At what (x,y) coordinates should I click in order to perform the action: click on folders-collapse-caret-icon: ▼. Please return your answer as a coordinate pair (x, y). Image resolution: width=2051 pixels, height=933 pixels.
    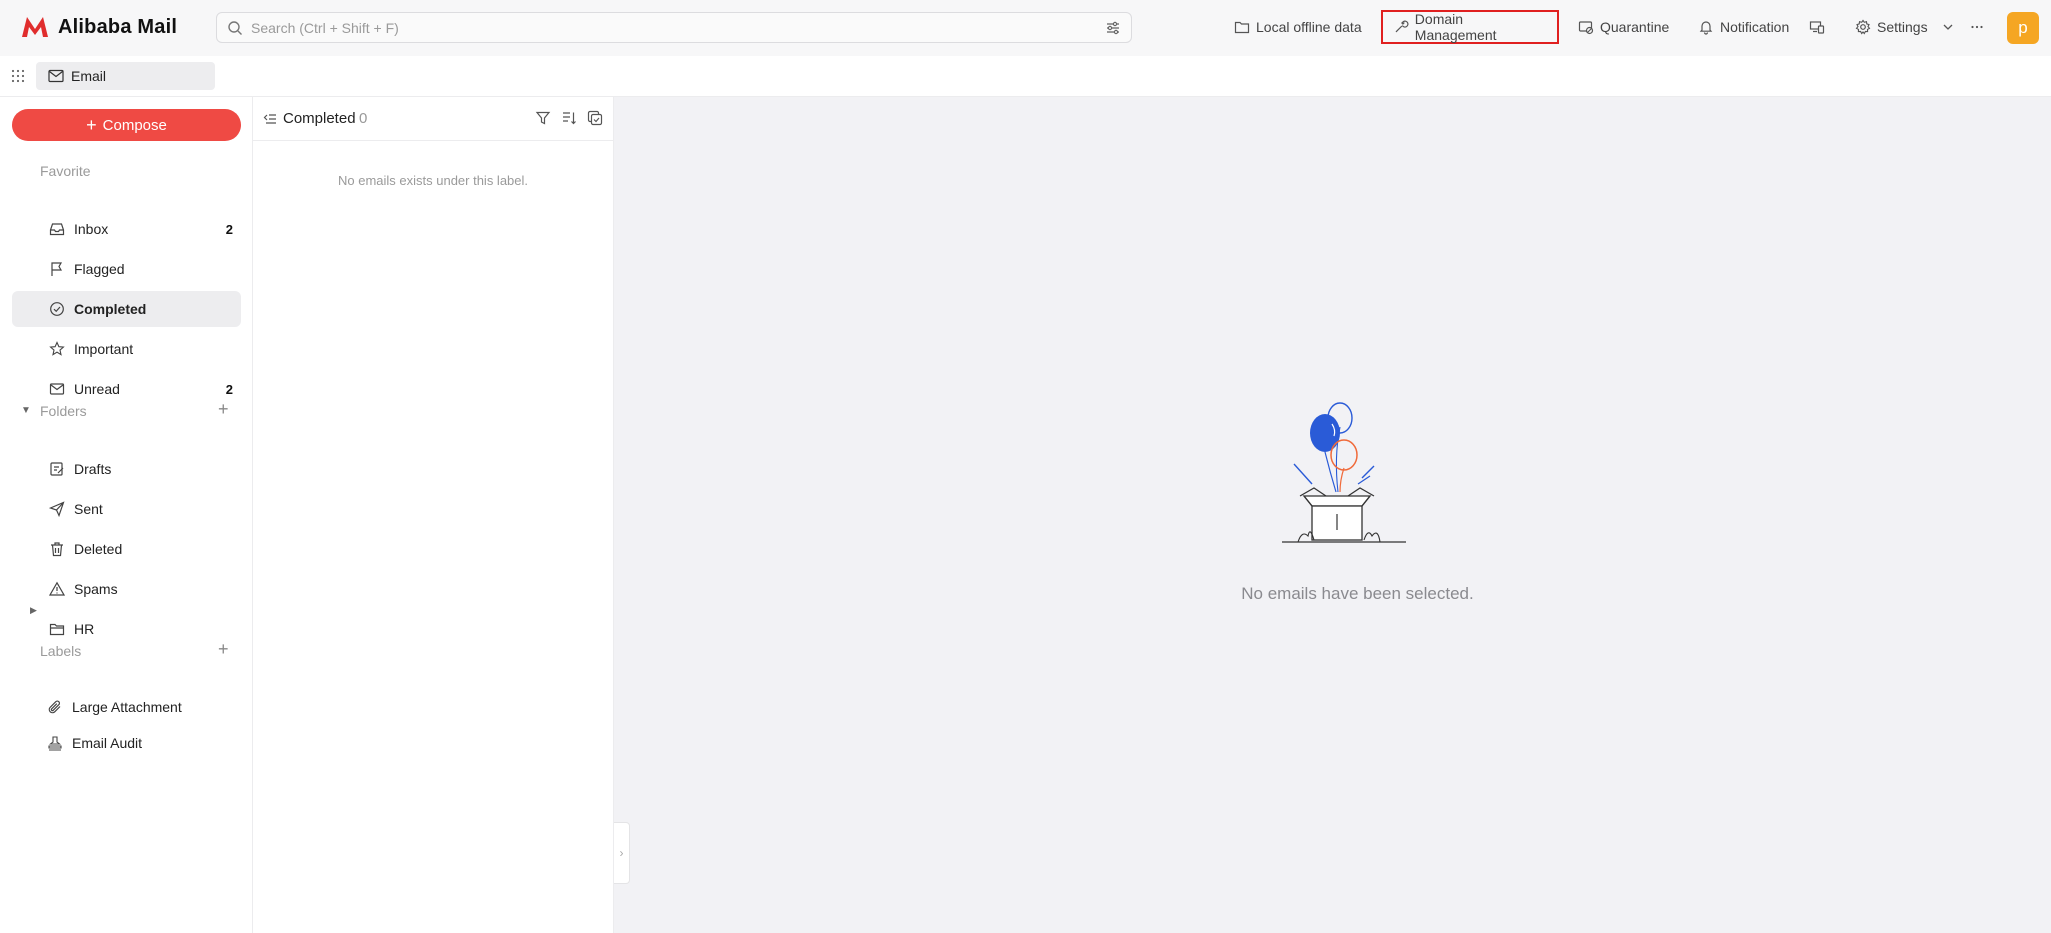
    Looking at the image, I should click on (26, 410).